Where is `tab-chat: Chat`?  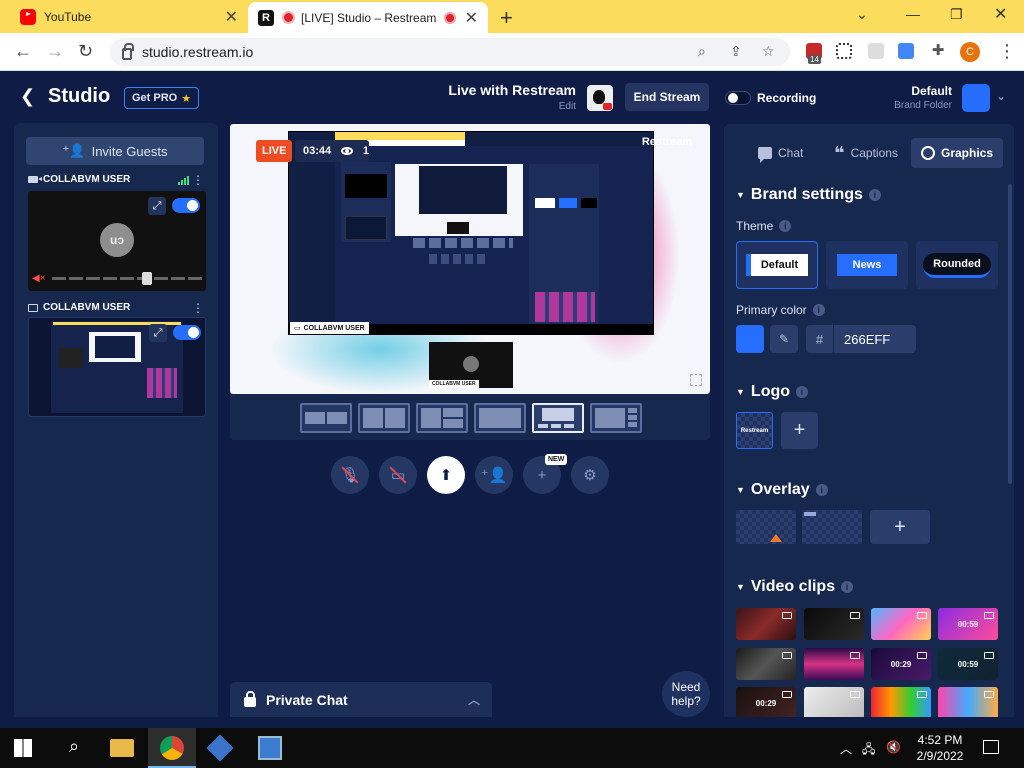 tab-chat: Chat is located at coordinates (780, 153).